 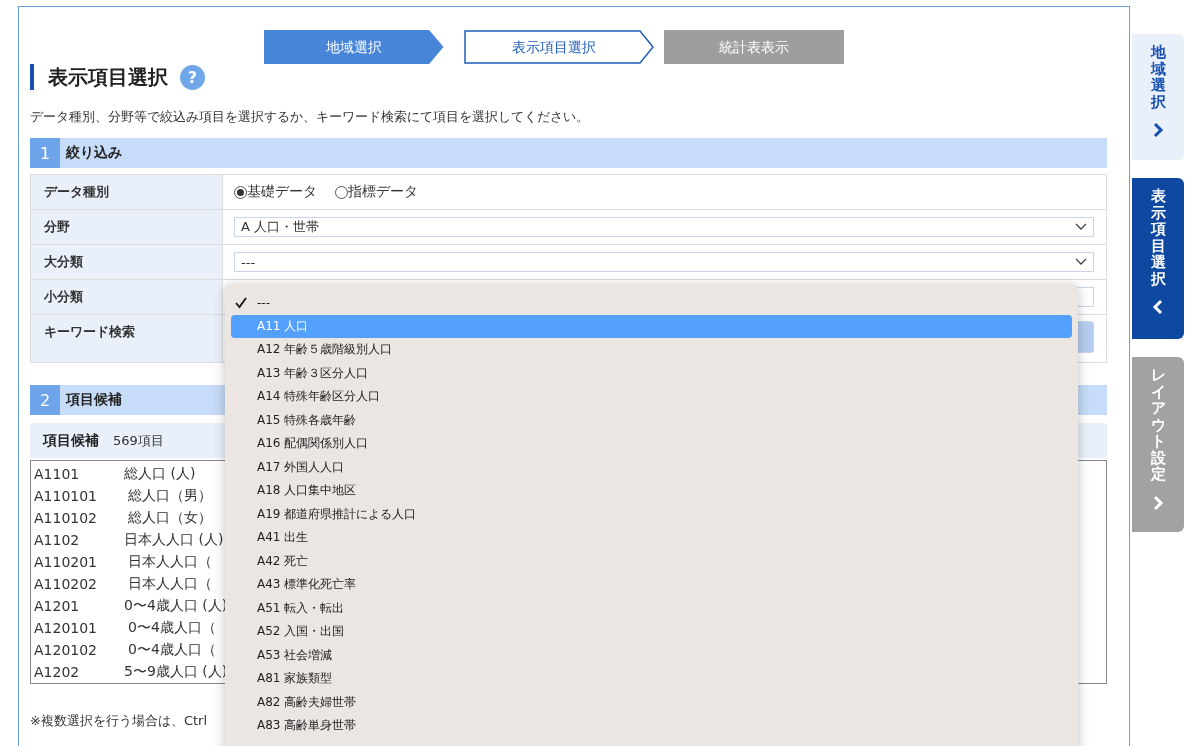 What do you see at coordinates (651, 679) in the screenshot?
I see `menu-option: A81 家族類型` at bounding box center [651, 679].